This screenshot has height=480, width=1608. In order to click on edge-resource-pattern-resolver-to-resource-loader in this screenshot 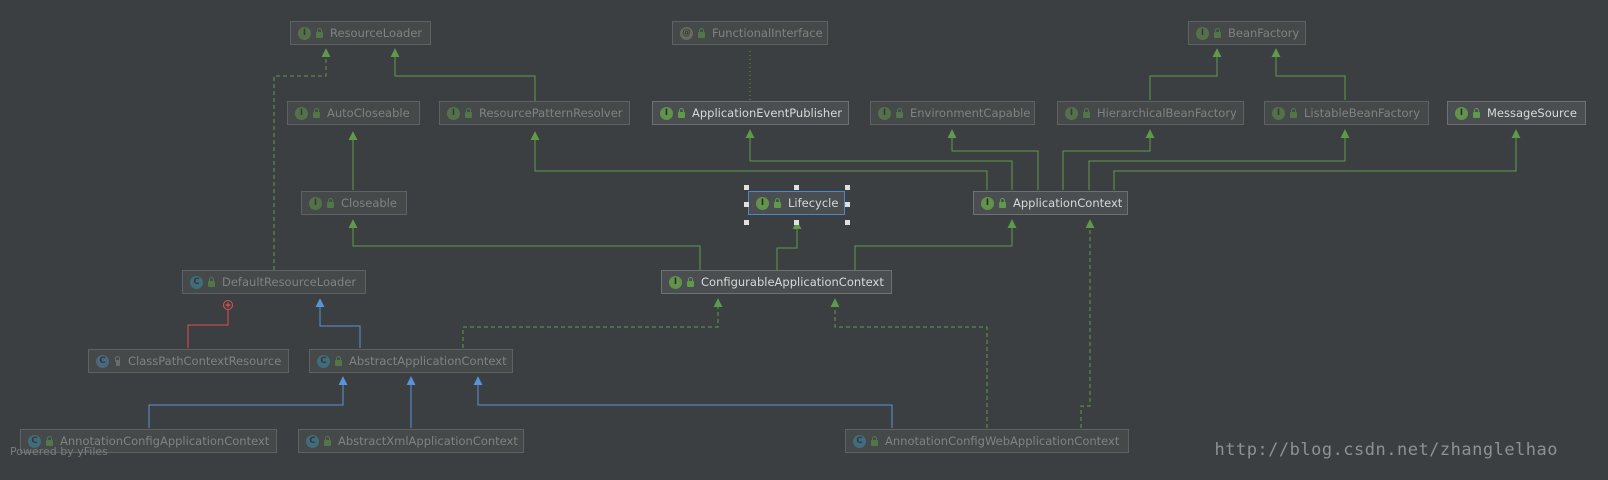, I will do `click(463, 75)`.